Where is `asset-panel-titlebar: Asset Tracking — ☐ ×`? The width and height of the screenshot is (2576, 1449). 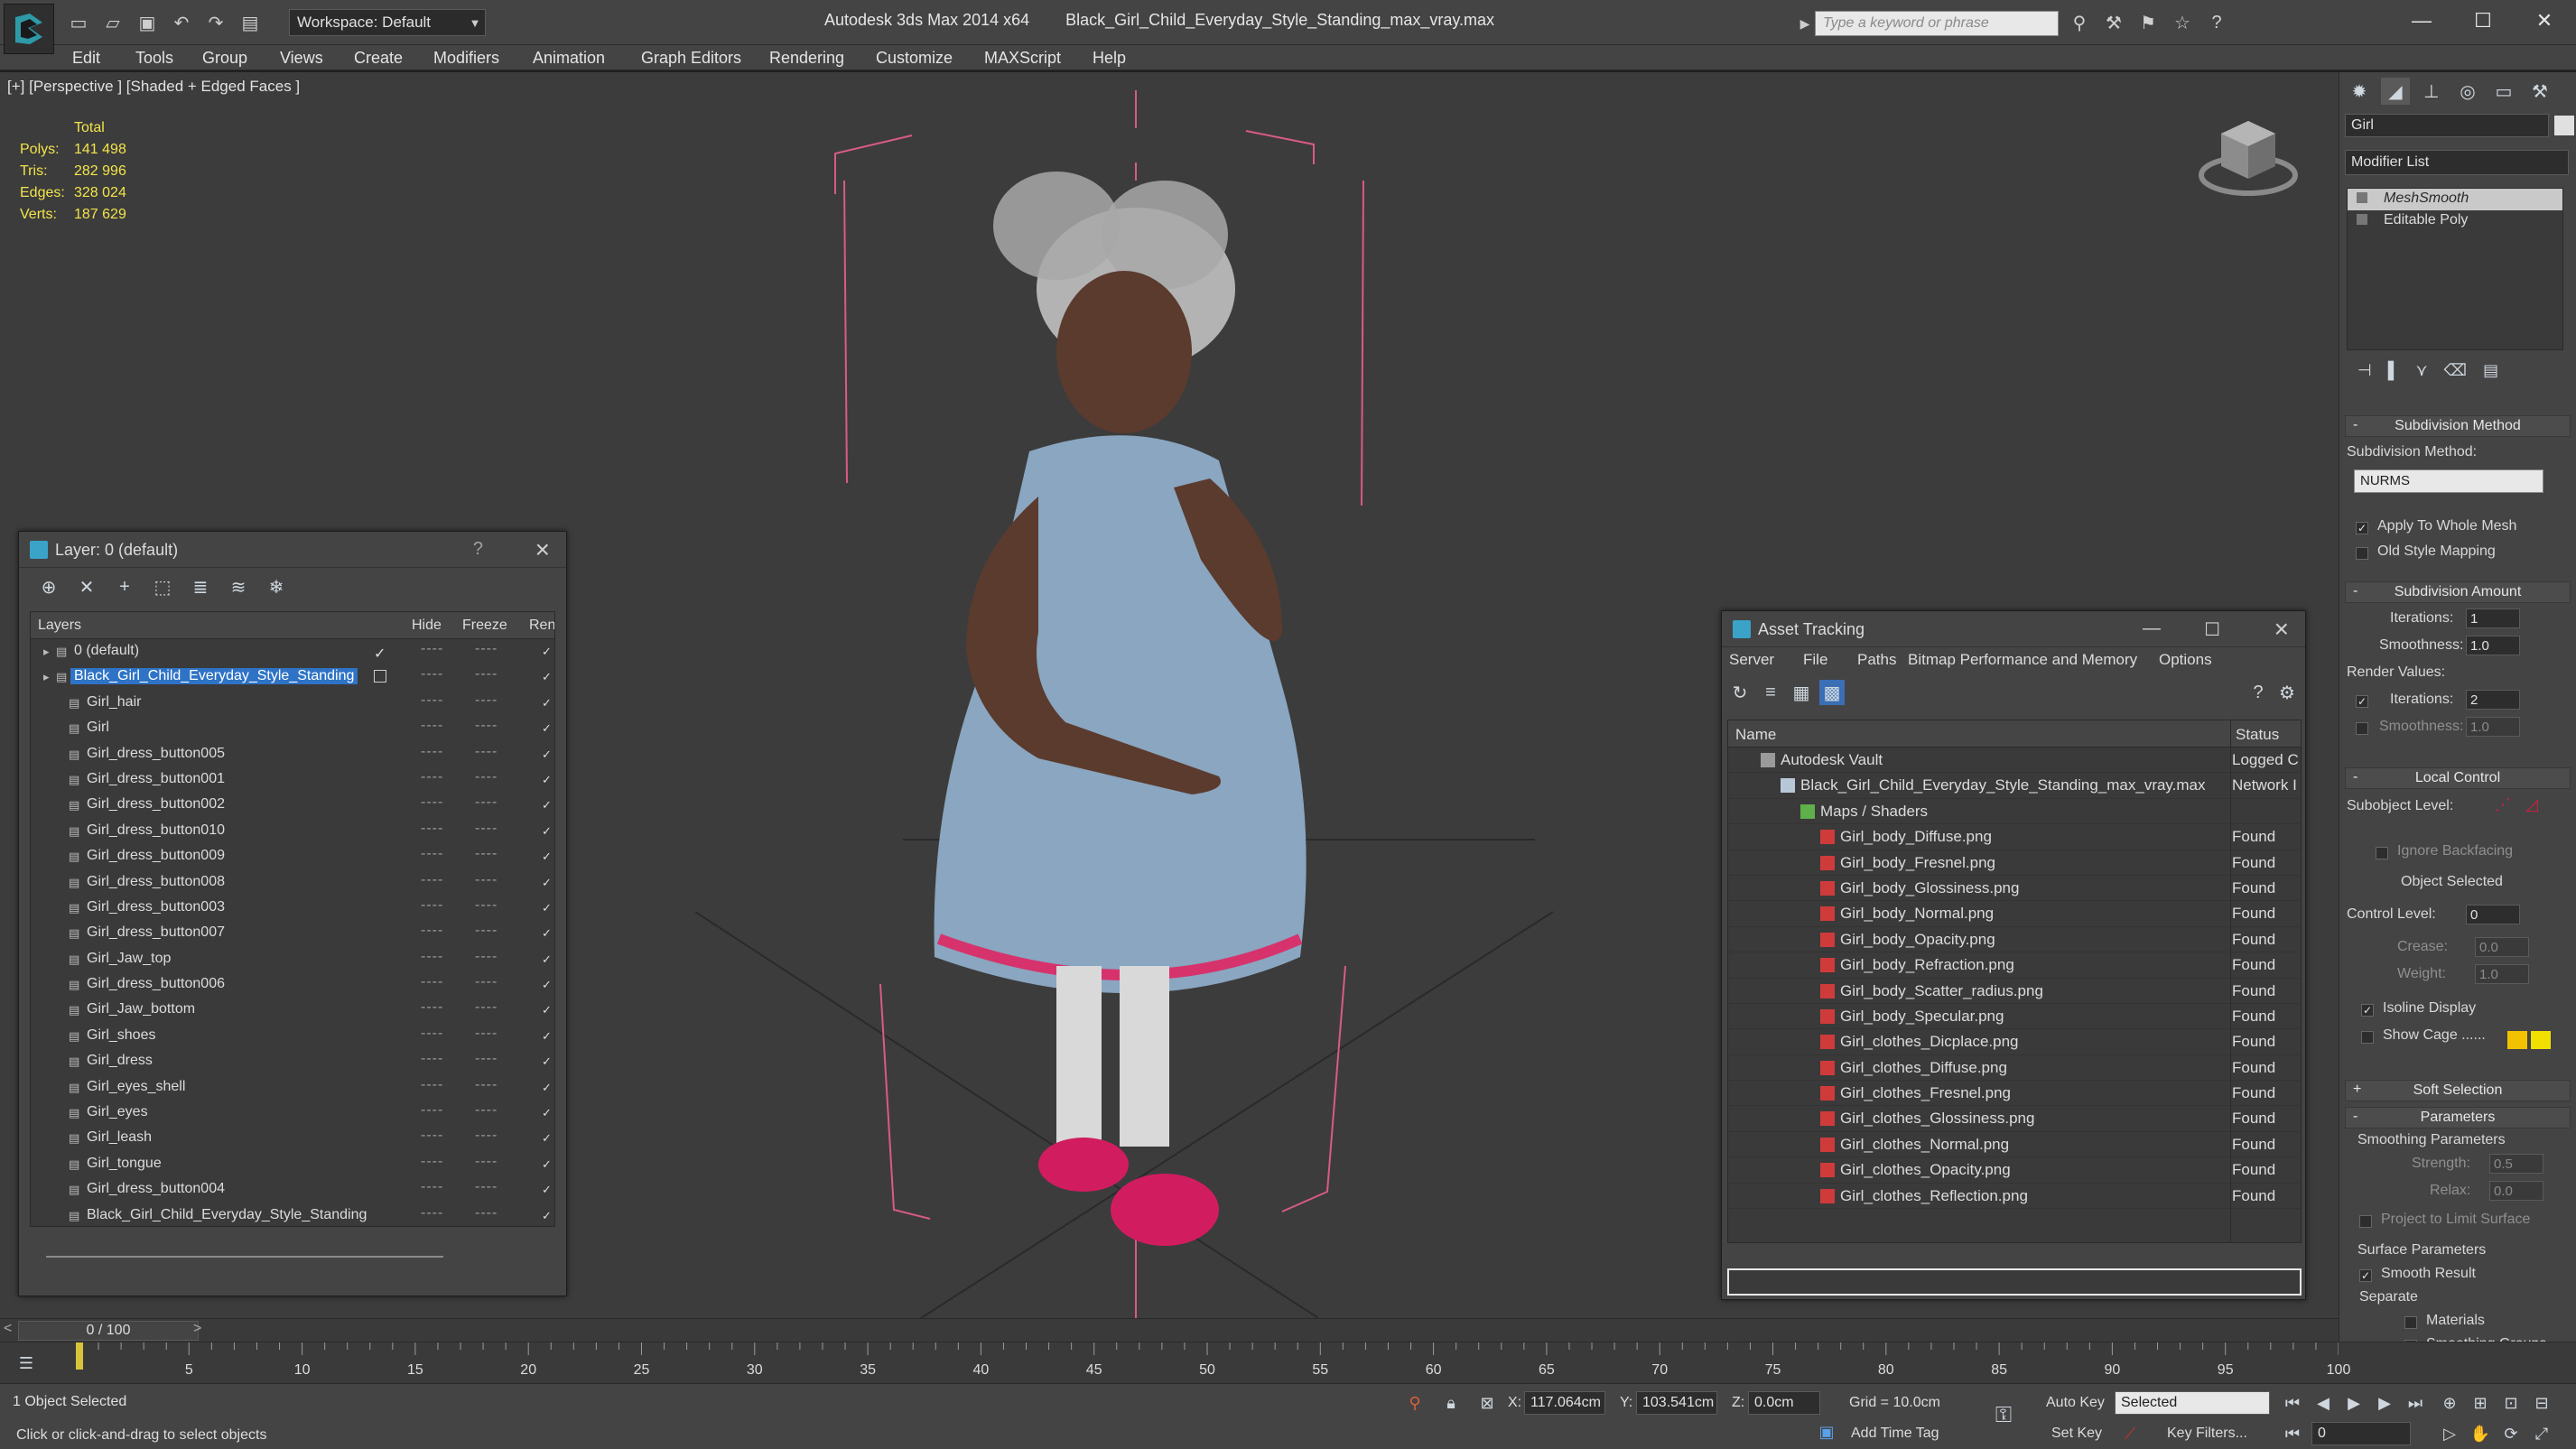 asset-panel-titlebar: Asset Tracking — ☐ × is located at coordinates (2013, 629).